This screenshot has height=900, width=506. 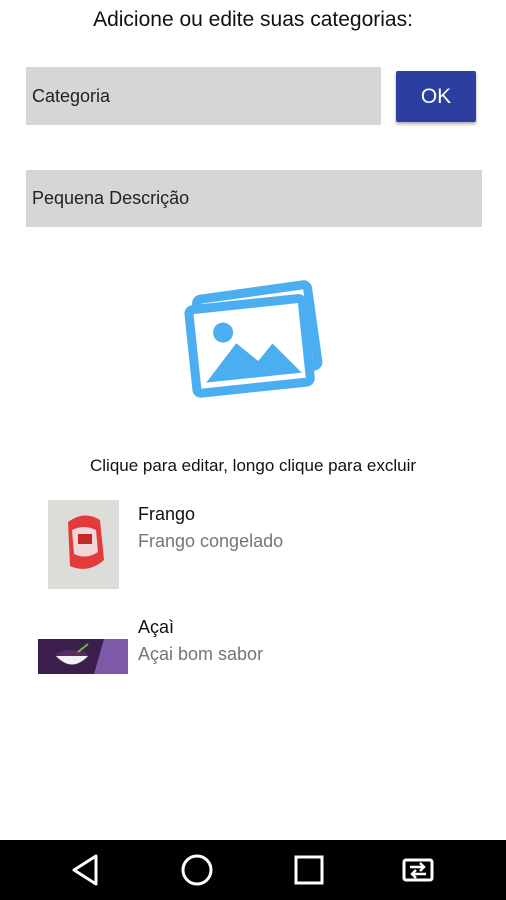 What do you see at coordinates (86, 870) in the screenshot?
I see `back-icon` at bounding box center [86, 870].